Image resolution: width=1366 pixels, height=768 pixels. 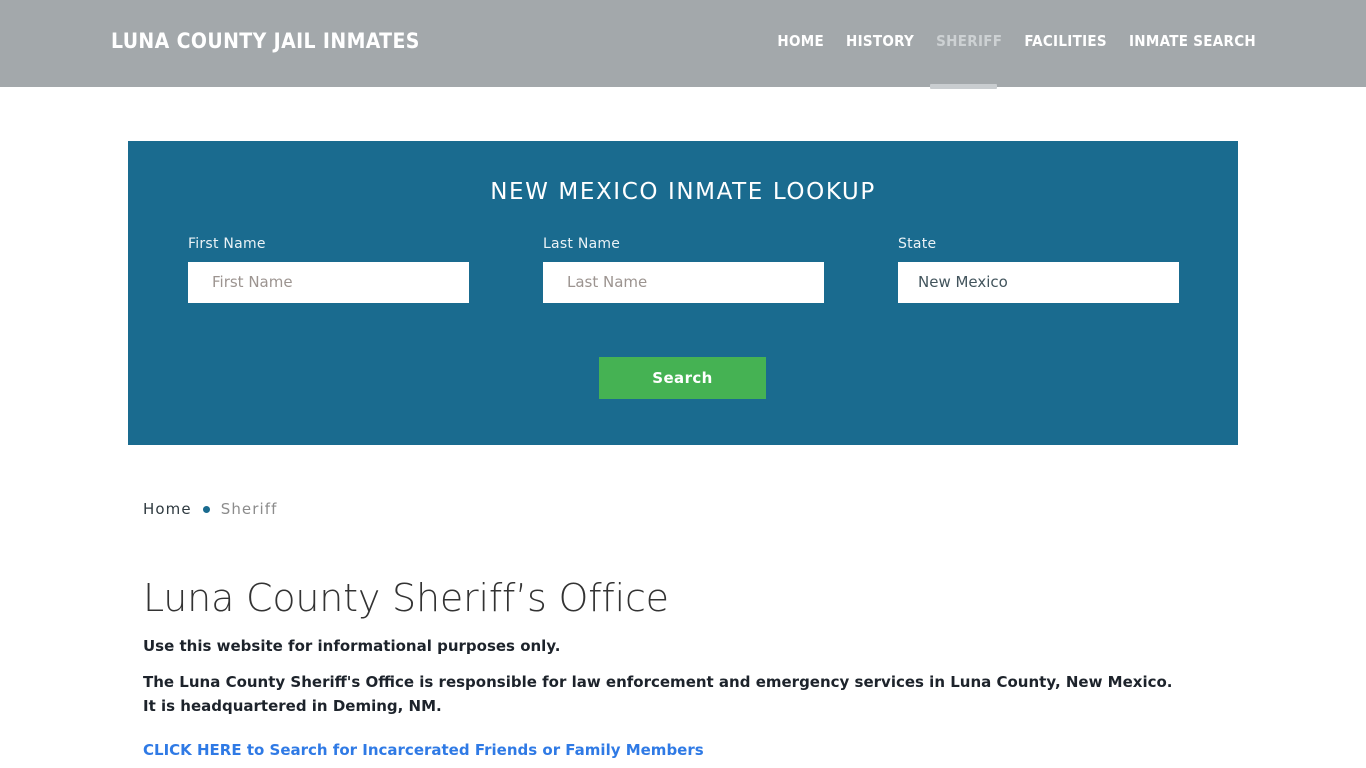 I want to click on nav-item-home: HOME, so click(x=800, y=41).